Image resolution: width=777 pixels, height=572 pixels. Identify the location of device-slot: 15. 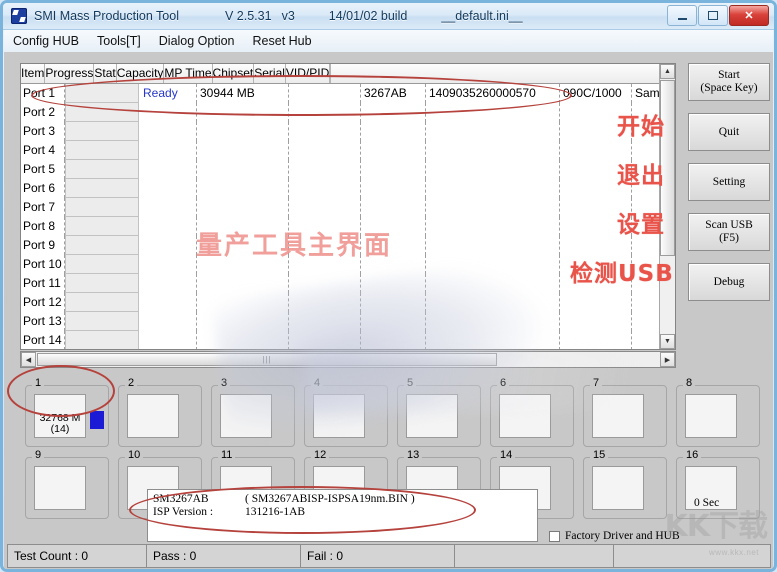
(624, 486).